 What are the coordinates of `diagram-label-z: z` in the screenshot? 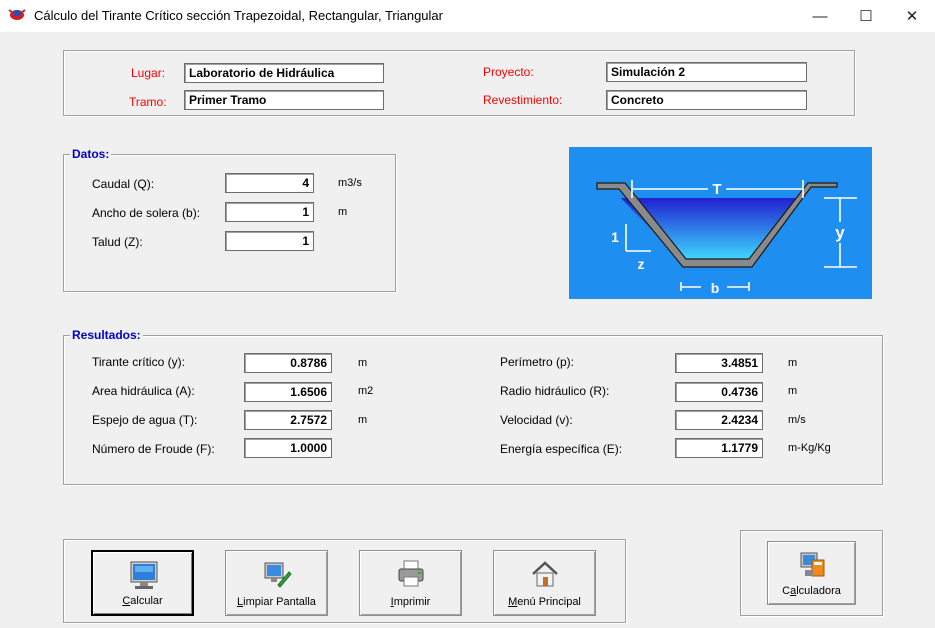 It's located at (641, 264).